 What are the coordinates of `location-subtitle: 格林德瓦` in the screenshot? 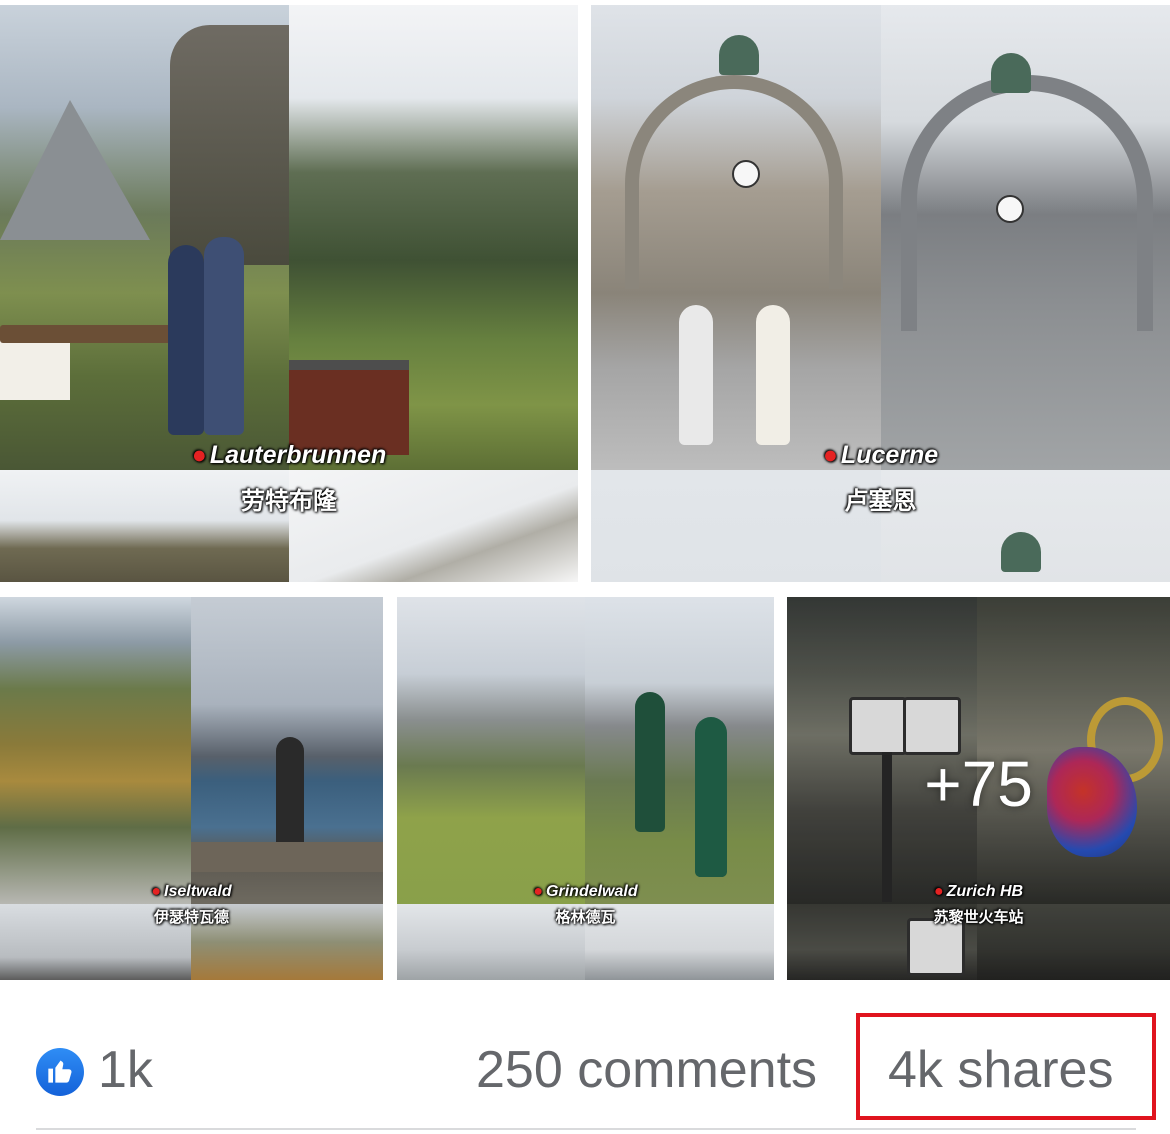 It's located at (585, 917).